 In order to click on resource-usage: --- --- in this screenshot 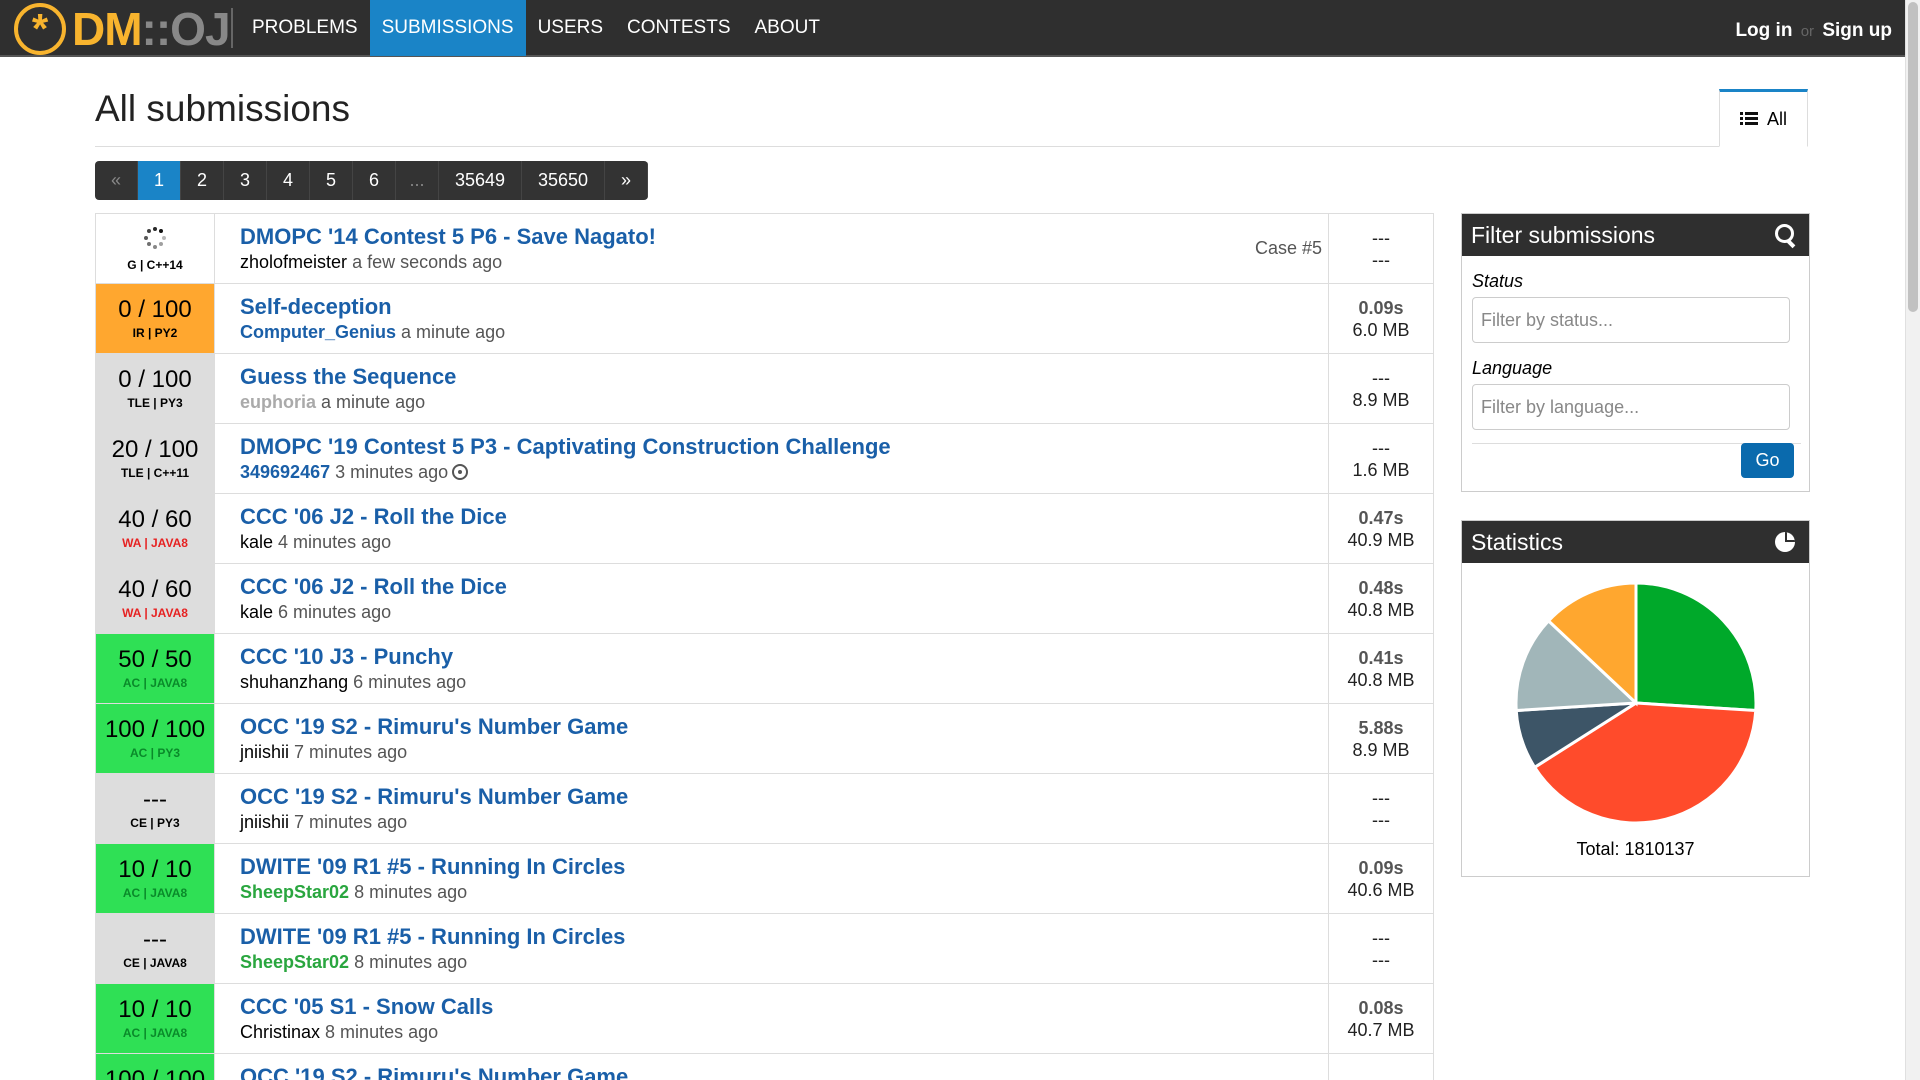, I will do `click(1380, 808)`.